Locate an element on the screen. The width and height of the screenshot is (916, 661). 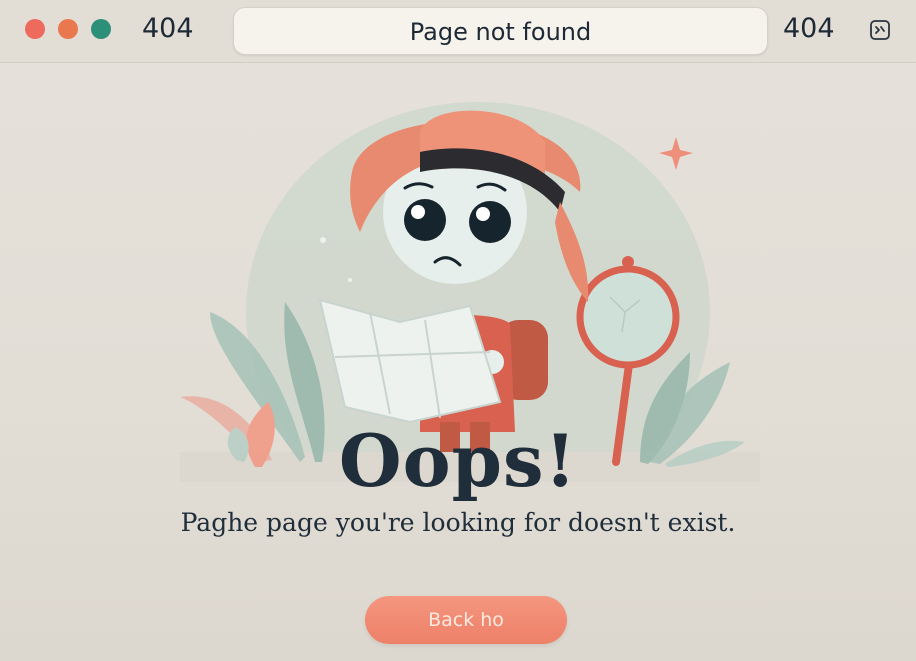
headline: Oops! is located at coordinates (458, 460).